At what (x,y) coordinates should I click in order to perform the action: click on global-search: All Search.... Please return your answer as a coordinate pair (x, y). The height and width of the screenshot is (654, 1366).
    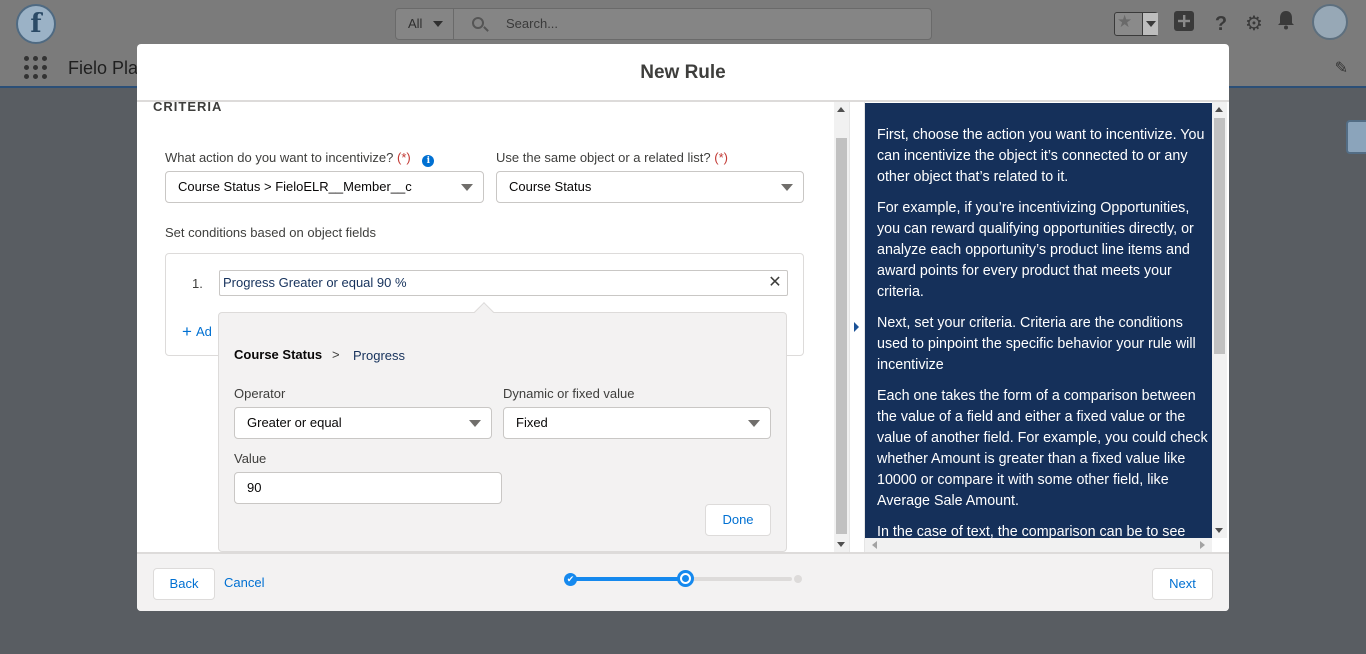
    Looking at the image, I should click on (663, 24).